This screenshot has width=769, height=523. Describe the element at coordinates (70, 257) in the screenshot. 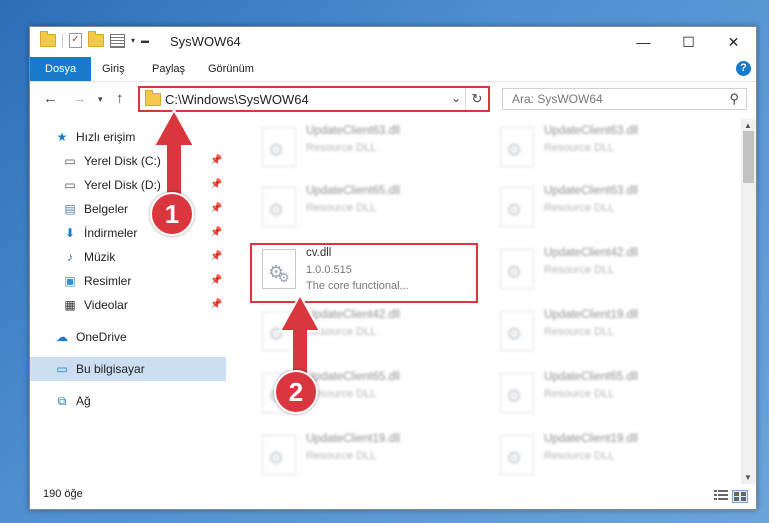

I see `music-note-icon: ♪` at that location.